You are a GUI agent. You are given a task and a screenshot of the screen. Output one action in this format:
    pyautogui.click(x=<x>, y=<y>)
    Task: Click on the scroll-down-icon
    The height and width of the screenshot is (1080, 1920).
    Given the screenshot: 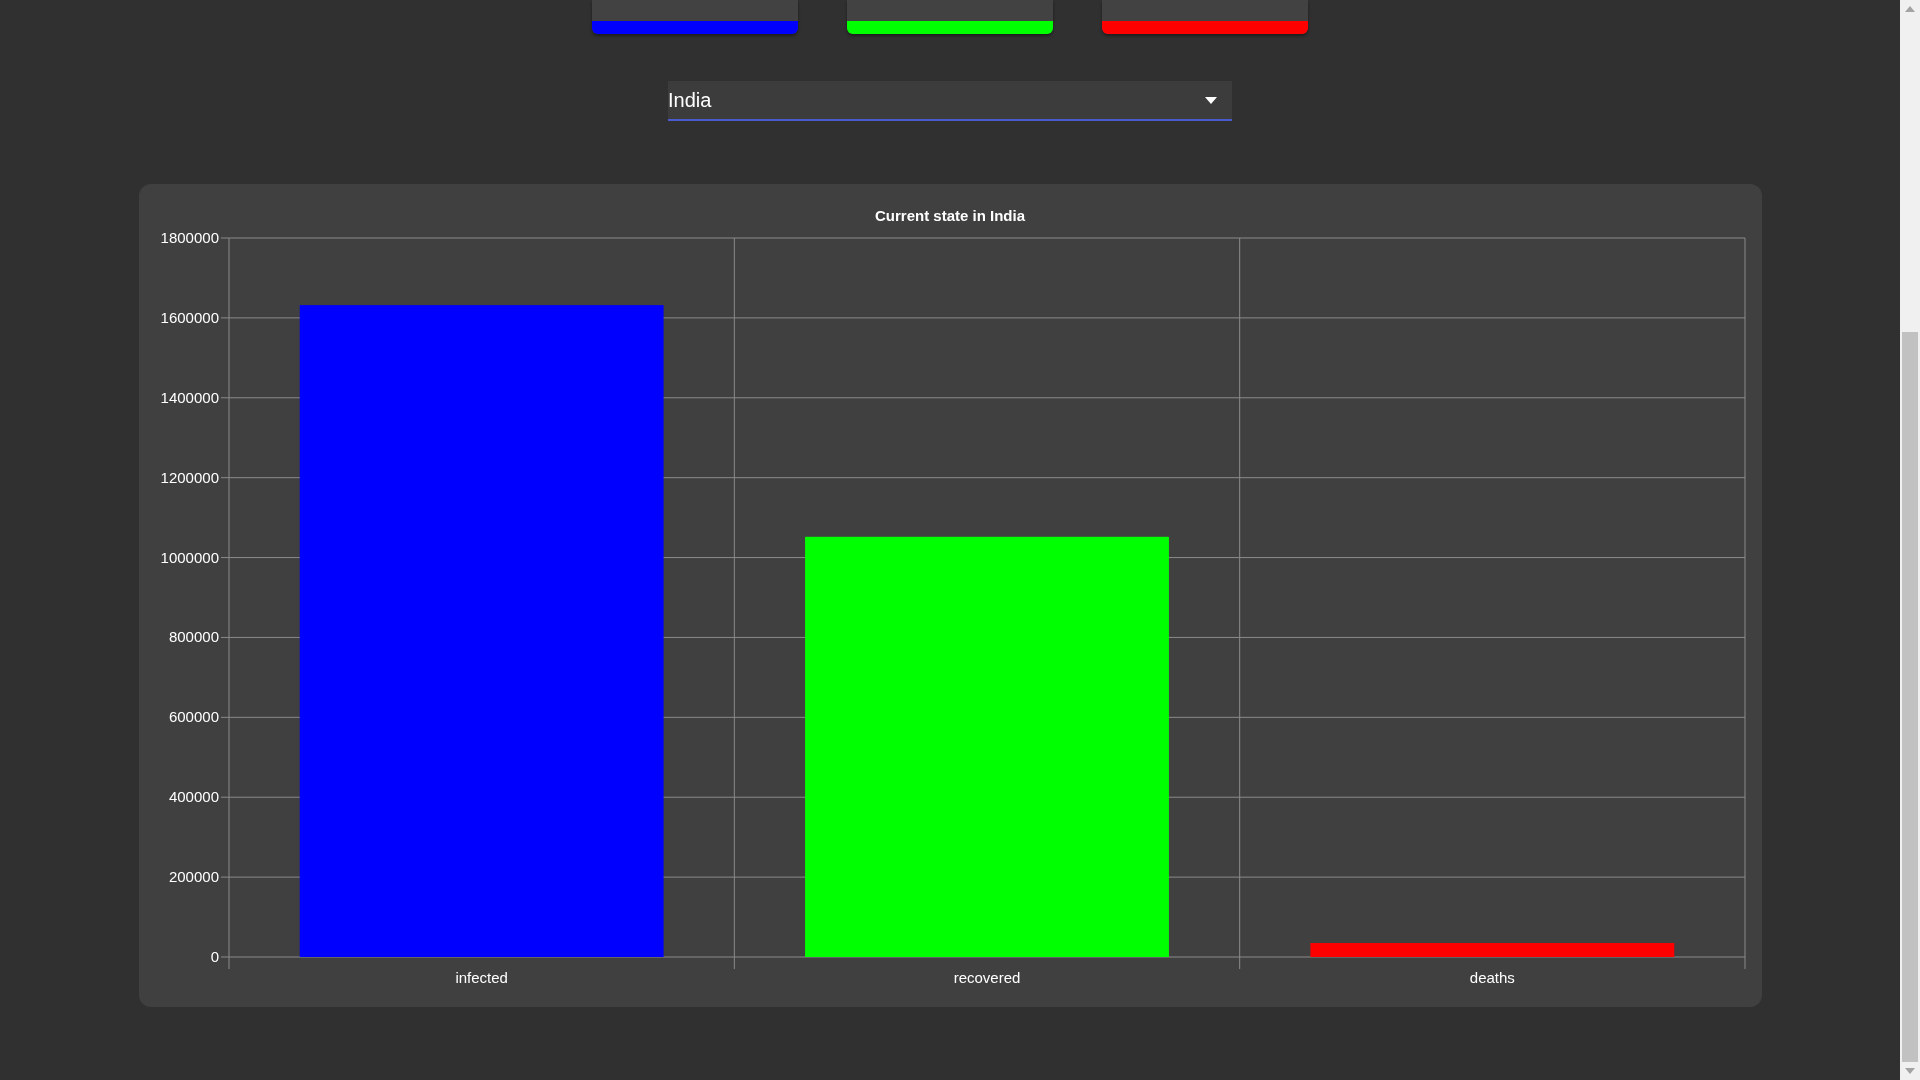 What is the action you would take?
    pyautogui.click(x=1910, y=1071)
    